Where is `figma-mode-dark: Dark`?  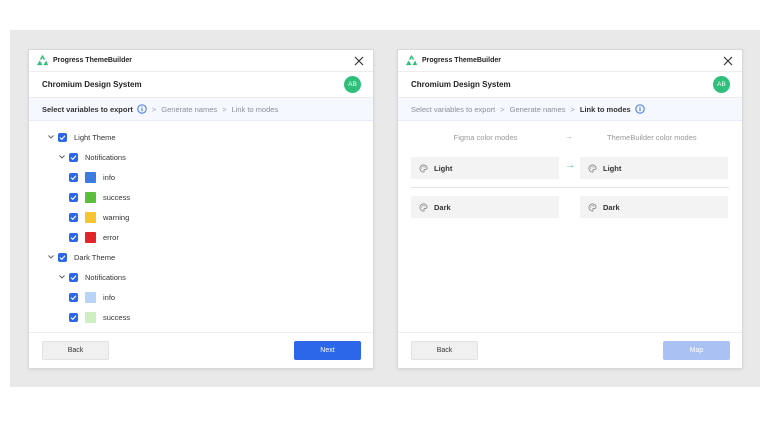 figma-mode-dark: Dark is located at coordinates (485, 207).